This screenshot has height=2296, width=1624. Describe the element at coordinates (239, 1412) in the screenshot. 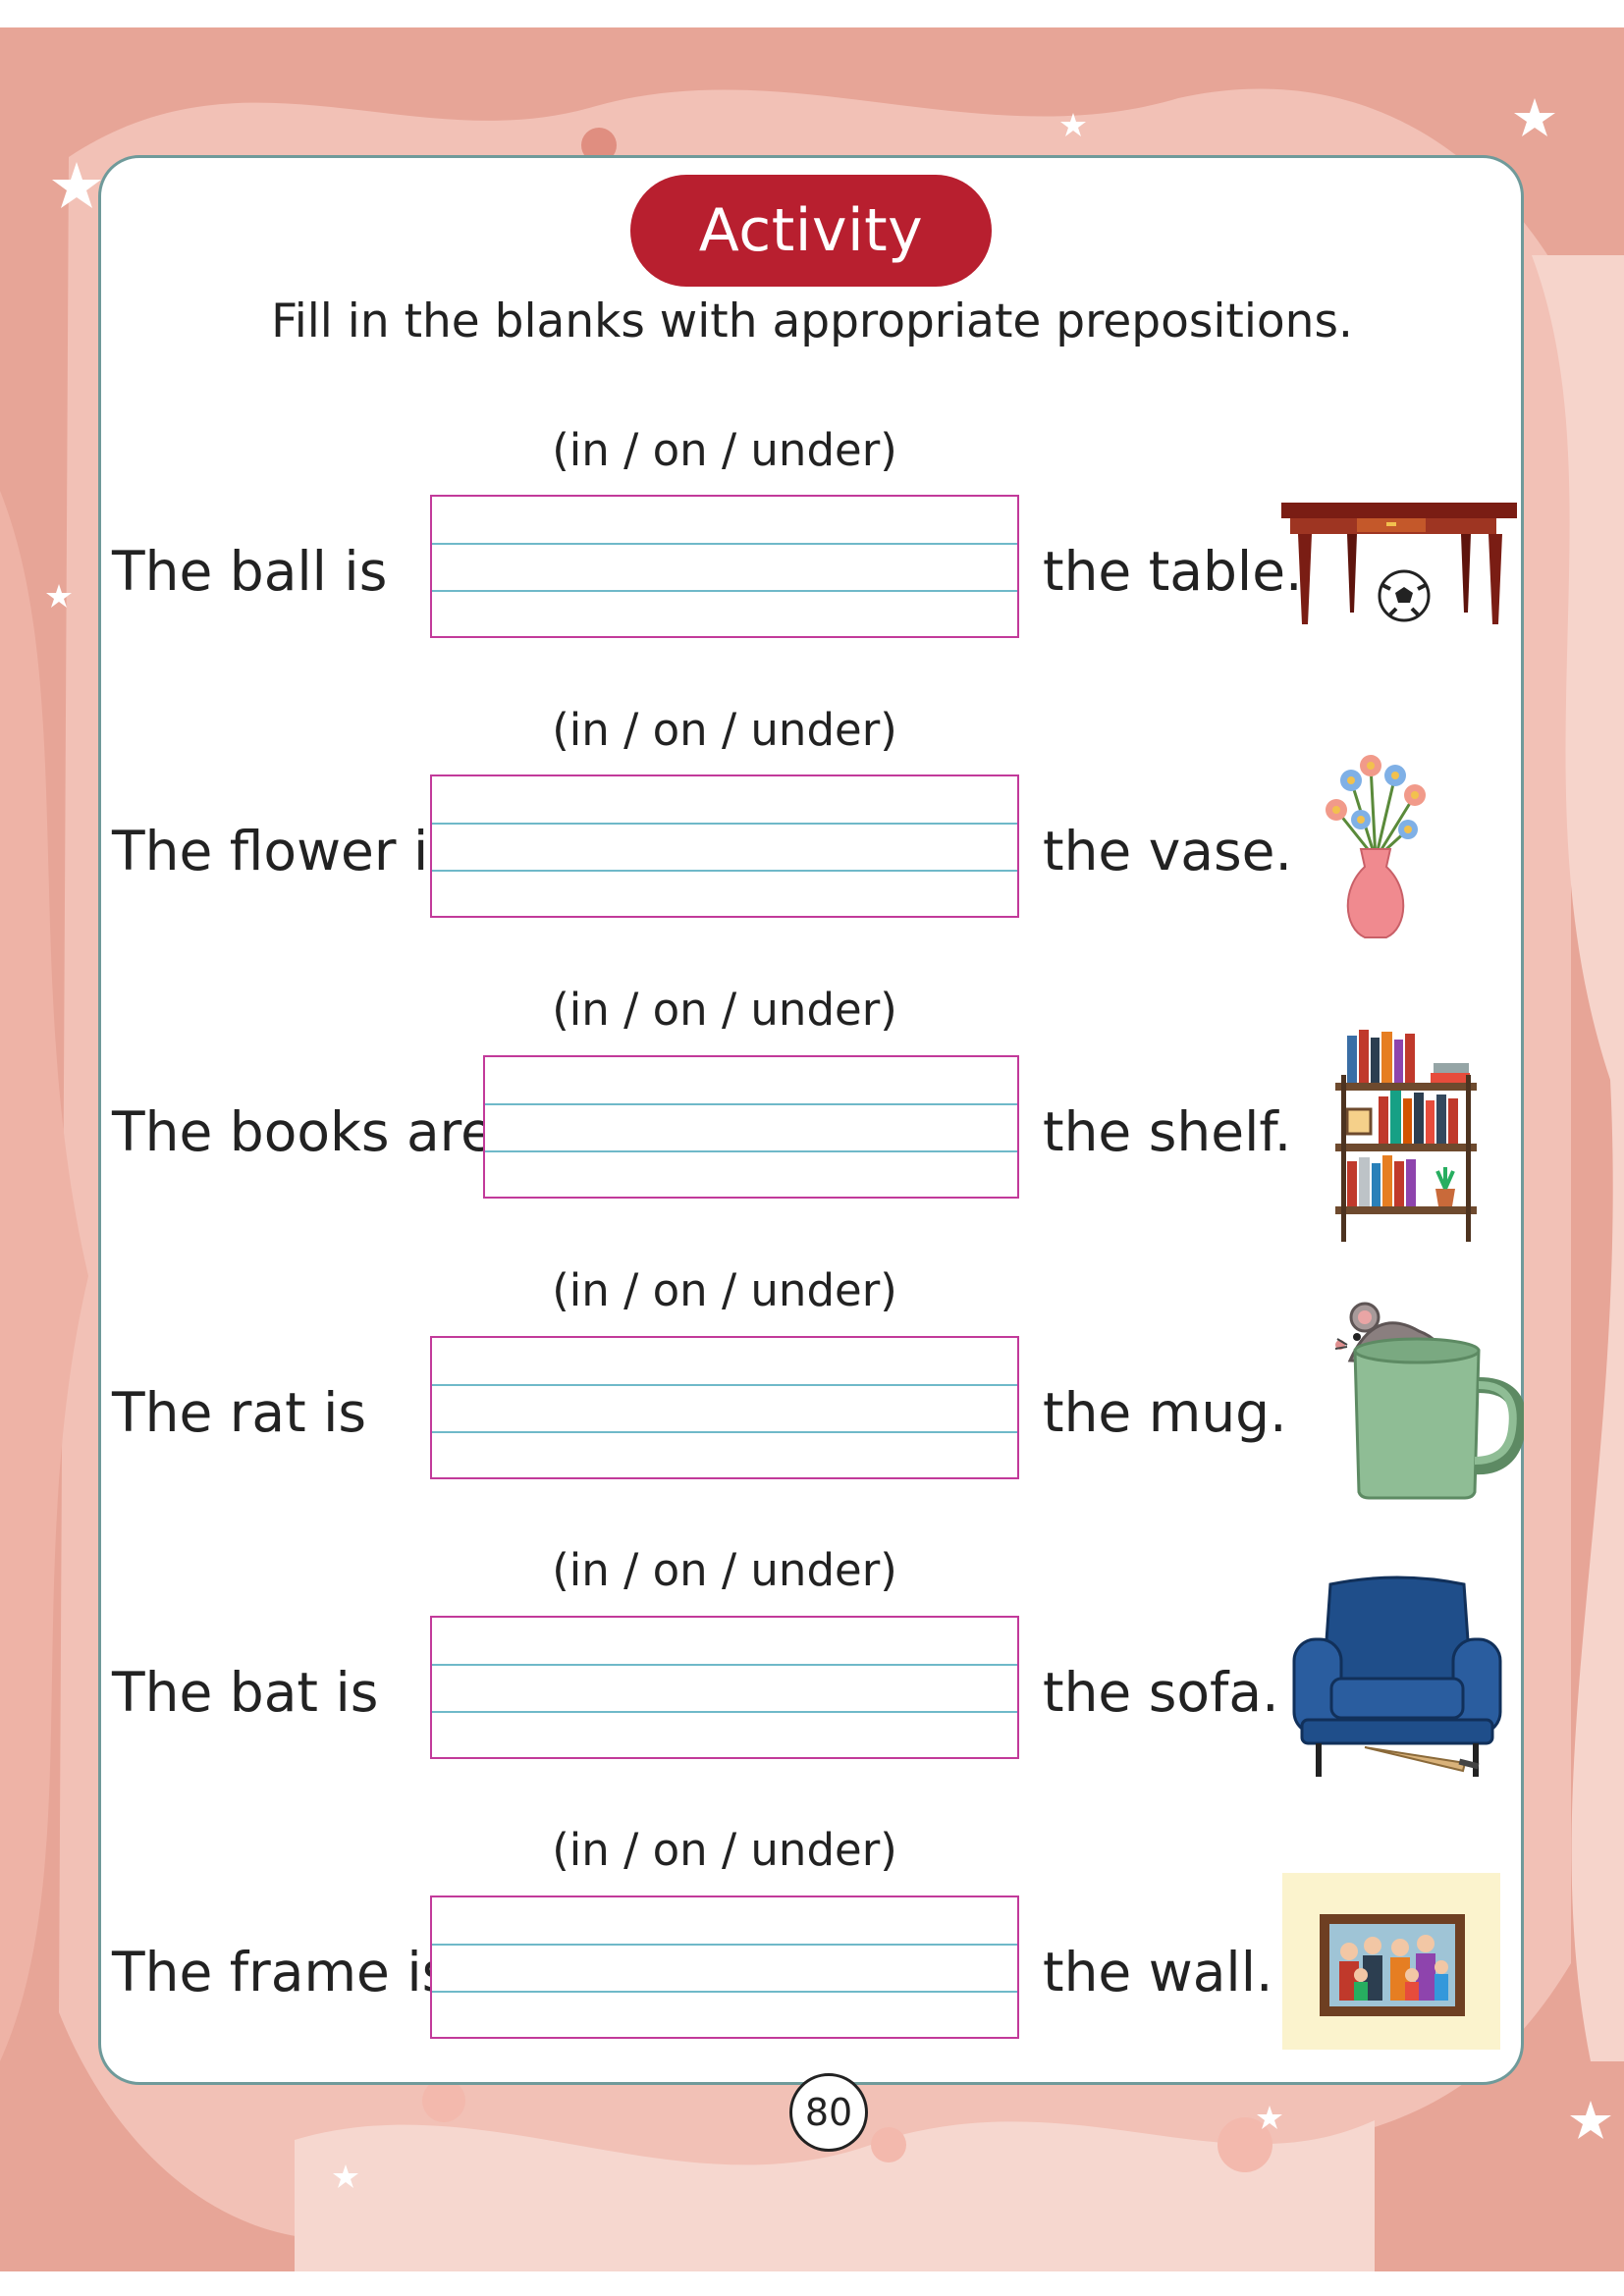

I see `sentence-start: The rat is` at that location.